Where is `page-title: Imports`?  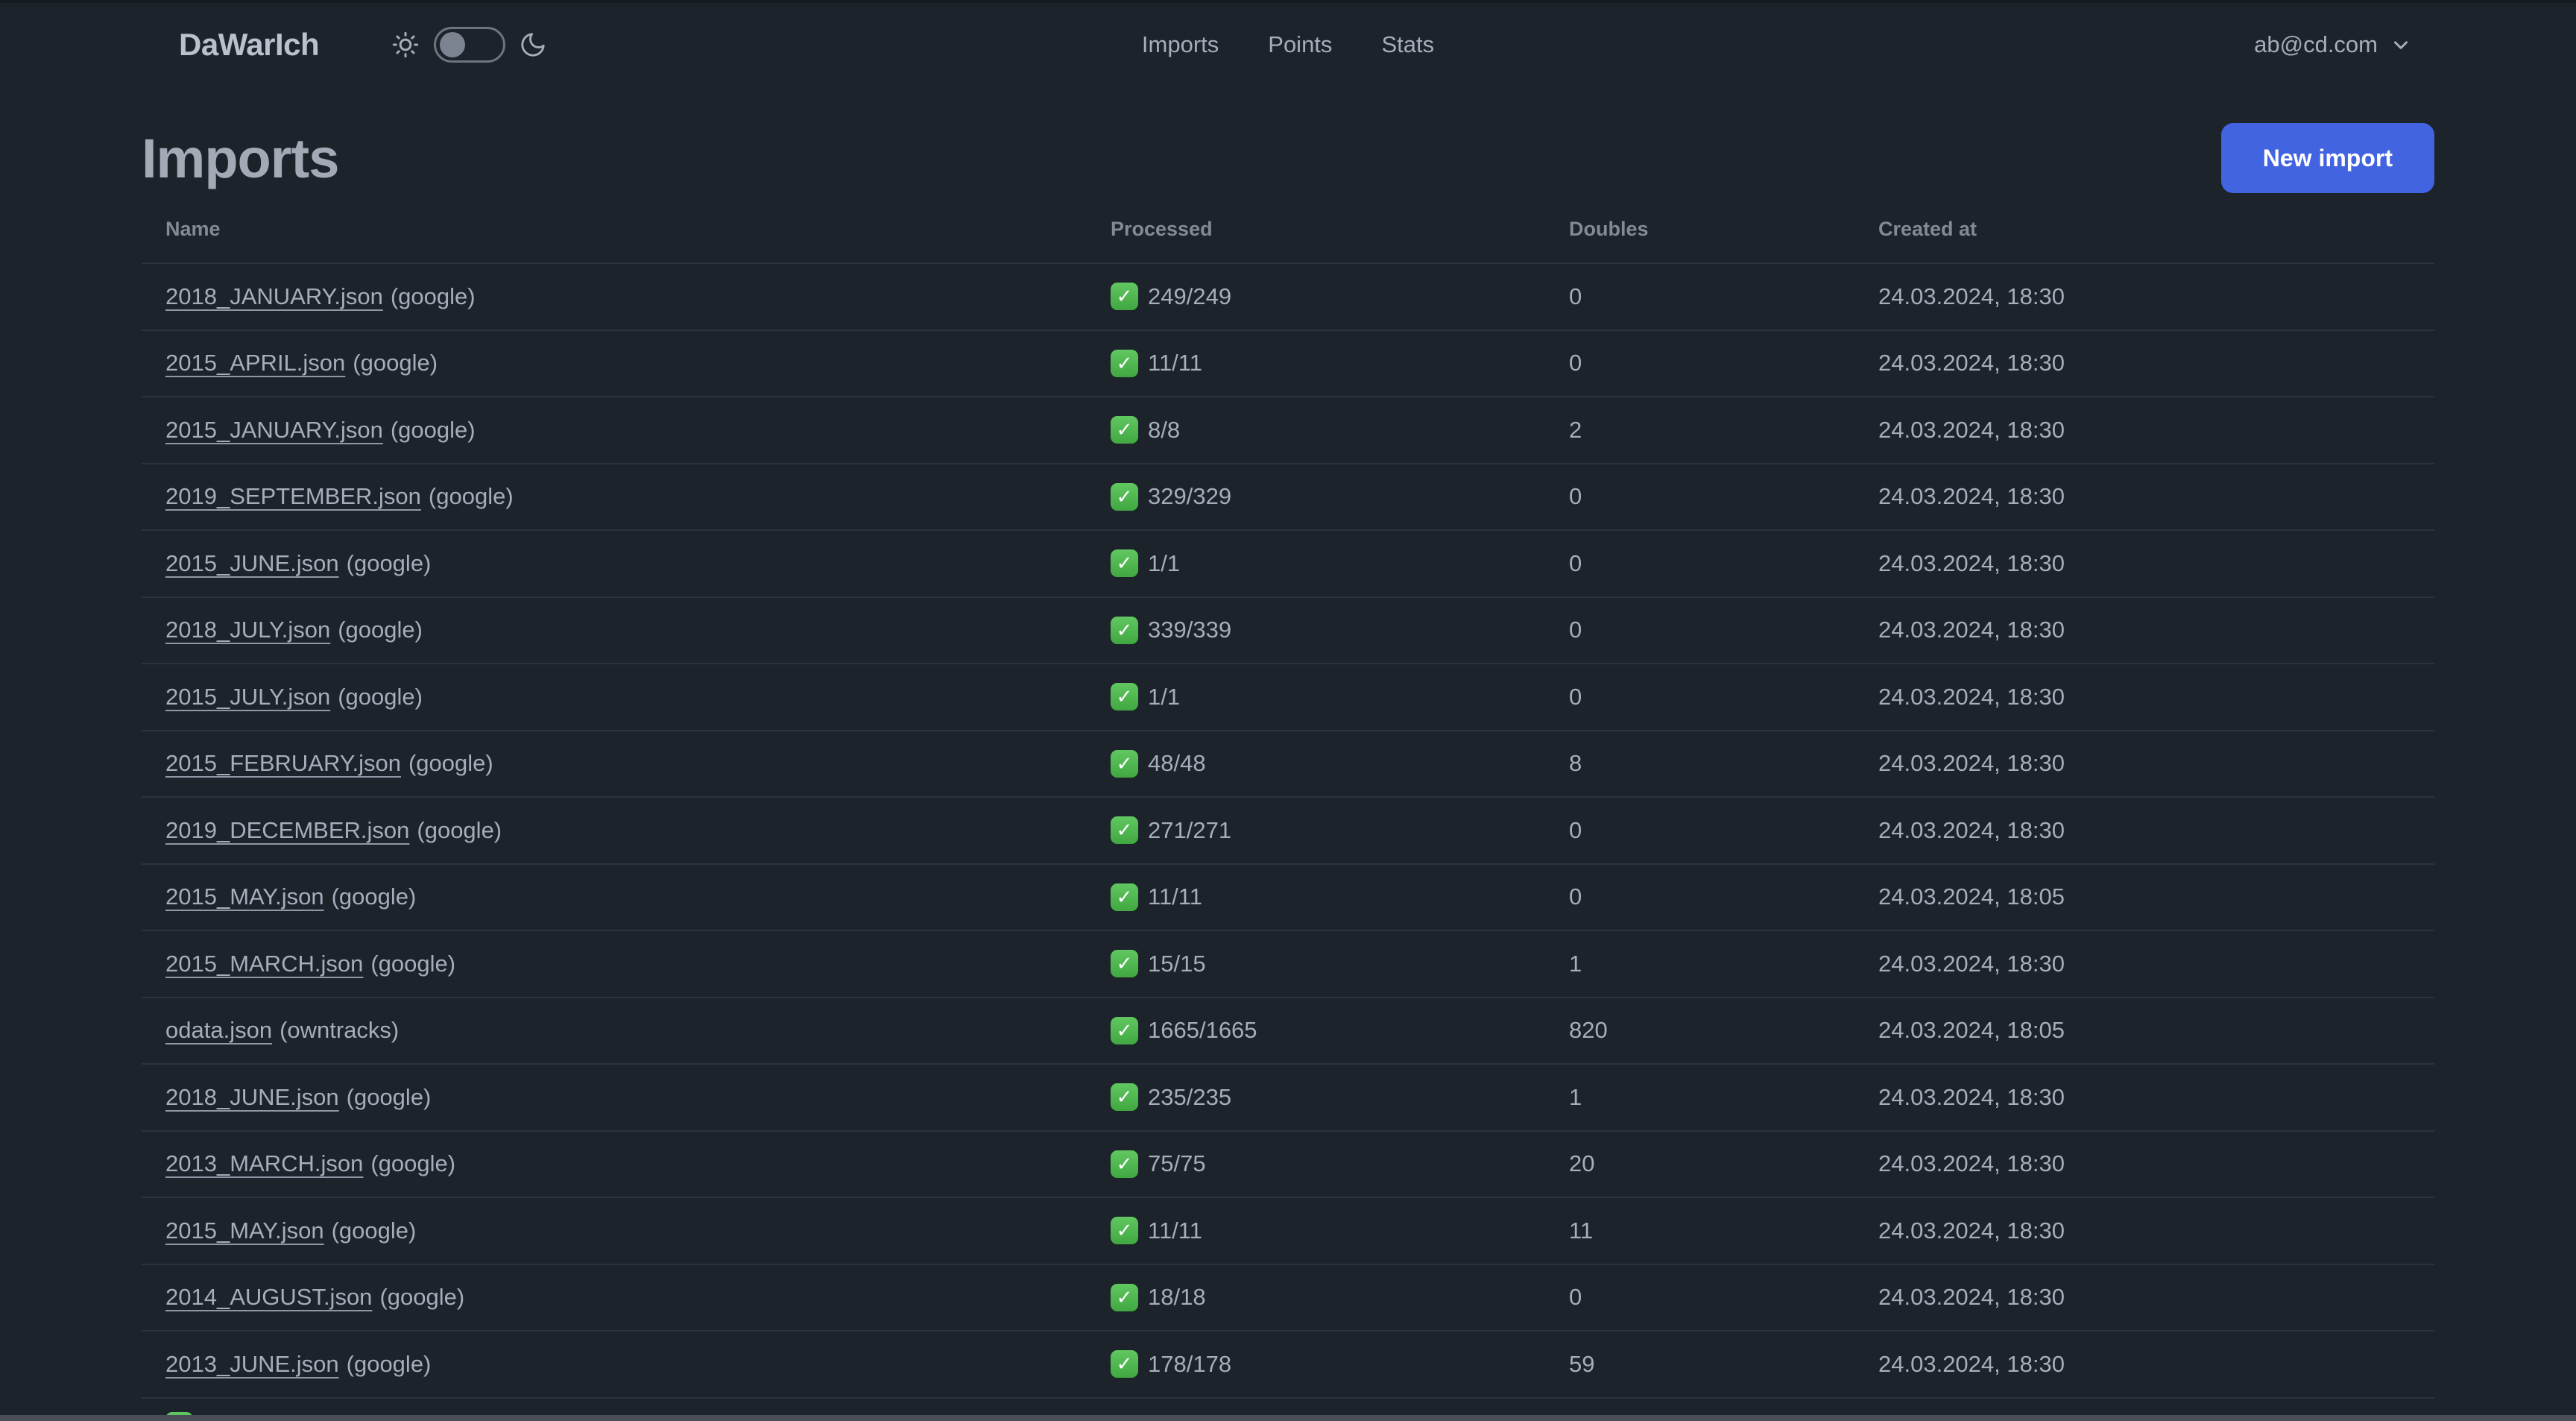 page-title: Imports is located at coordinates (241, 158).